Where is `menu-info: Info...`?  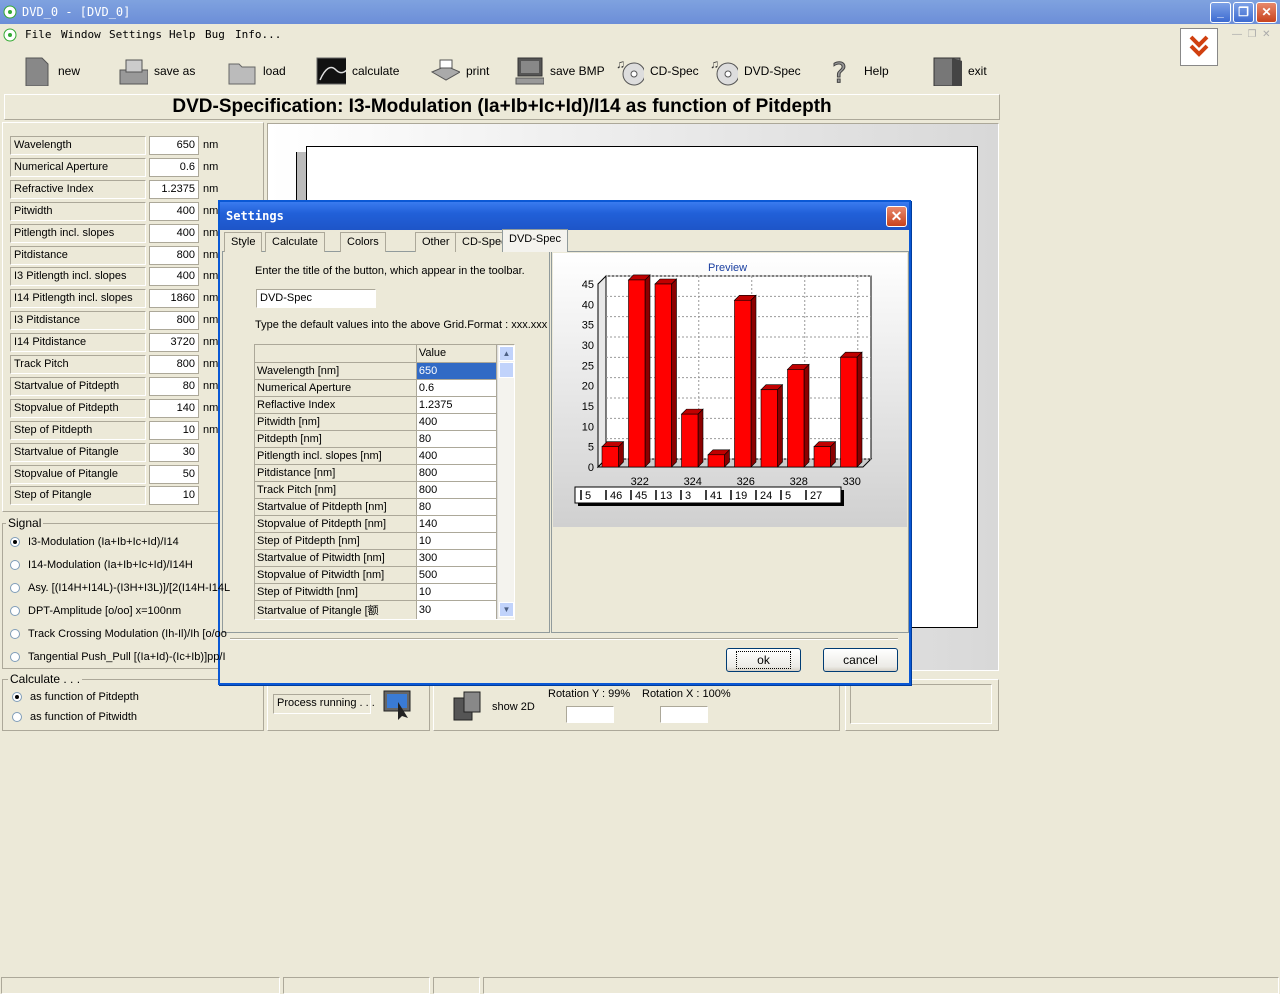 menu-info: Info... is located at coordinates (258, 34).